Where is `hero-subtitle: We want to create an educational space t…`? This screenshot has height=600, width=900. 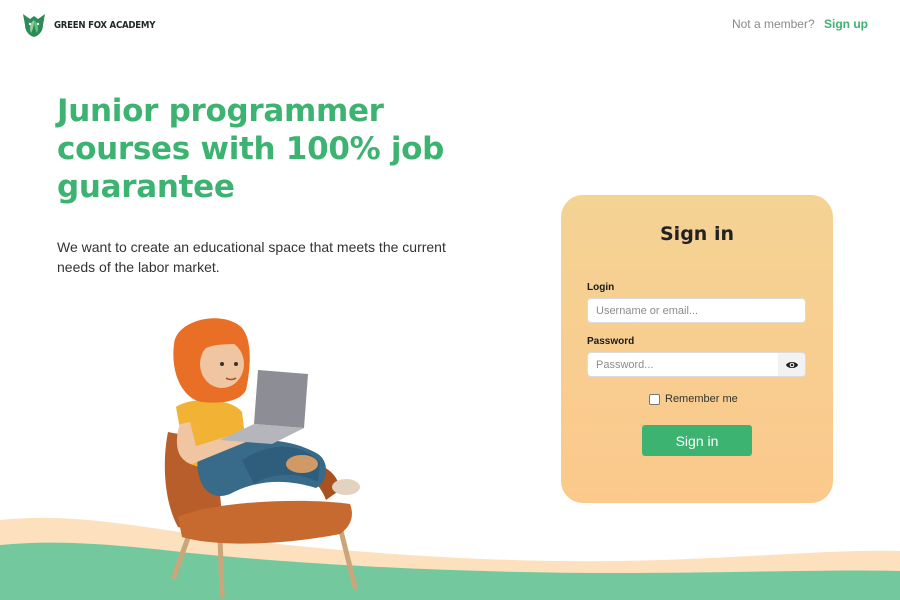 hero-subtitle: We want to create an educational space t… is located at coordinates (251, 257).